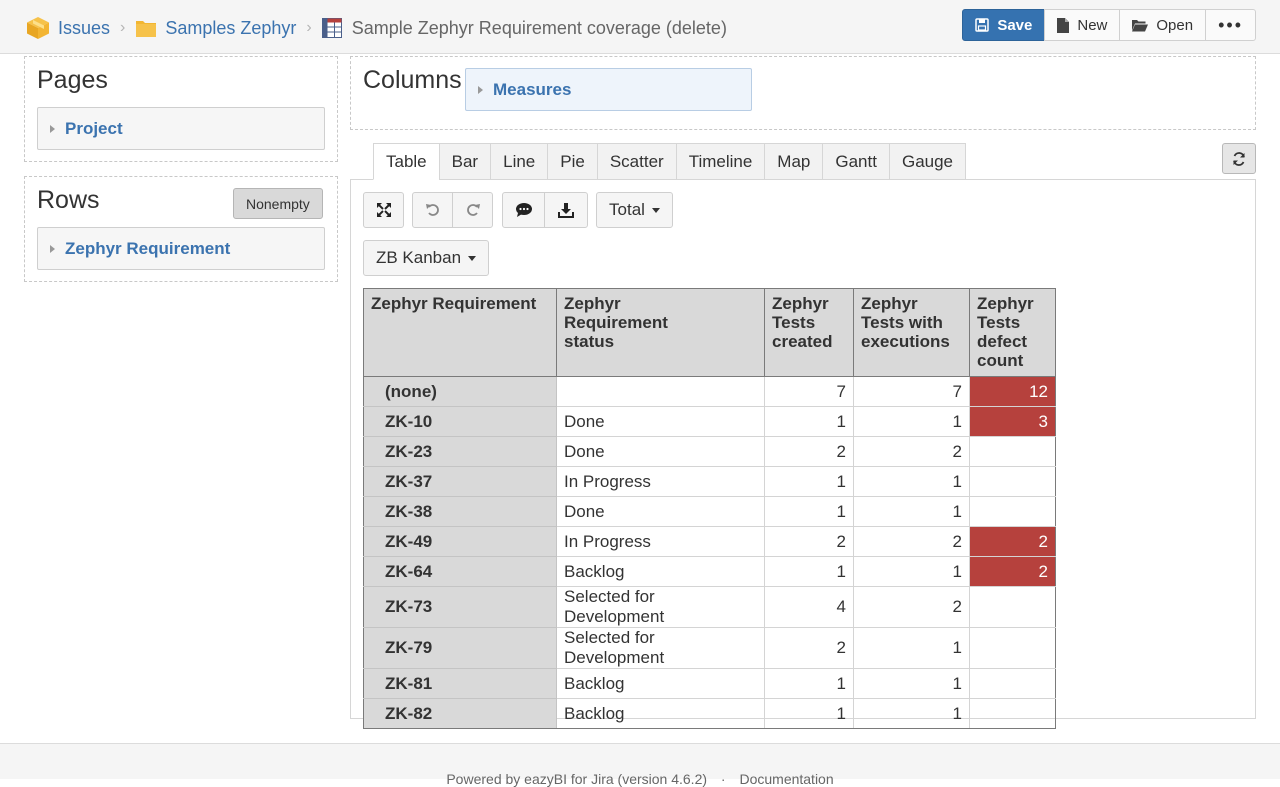 Image resolution: width=1280 pixels, height=787 pixels. What do you see at coordinates (460, 481) in the screenshot?
I see `row-header-cell: ZK-37` at bounding box center [460, 481].